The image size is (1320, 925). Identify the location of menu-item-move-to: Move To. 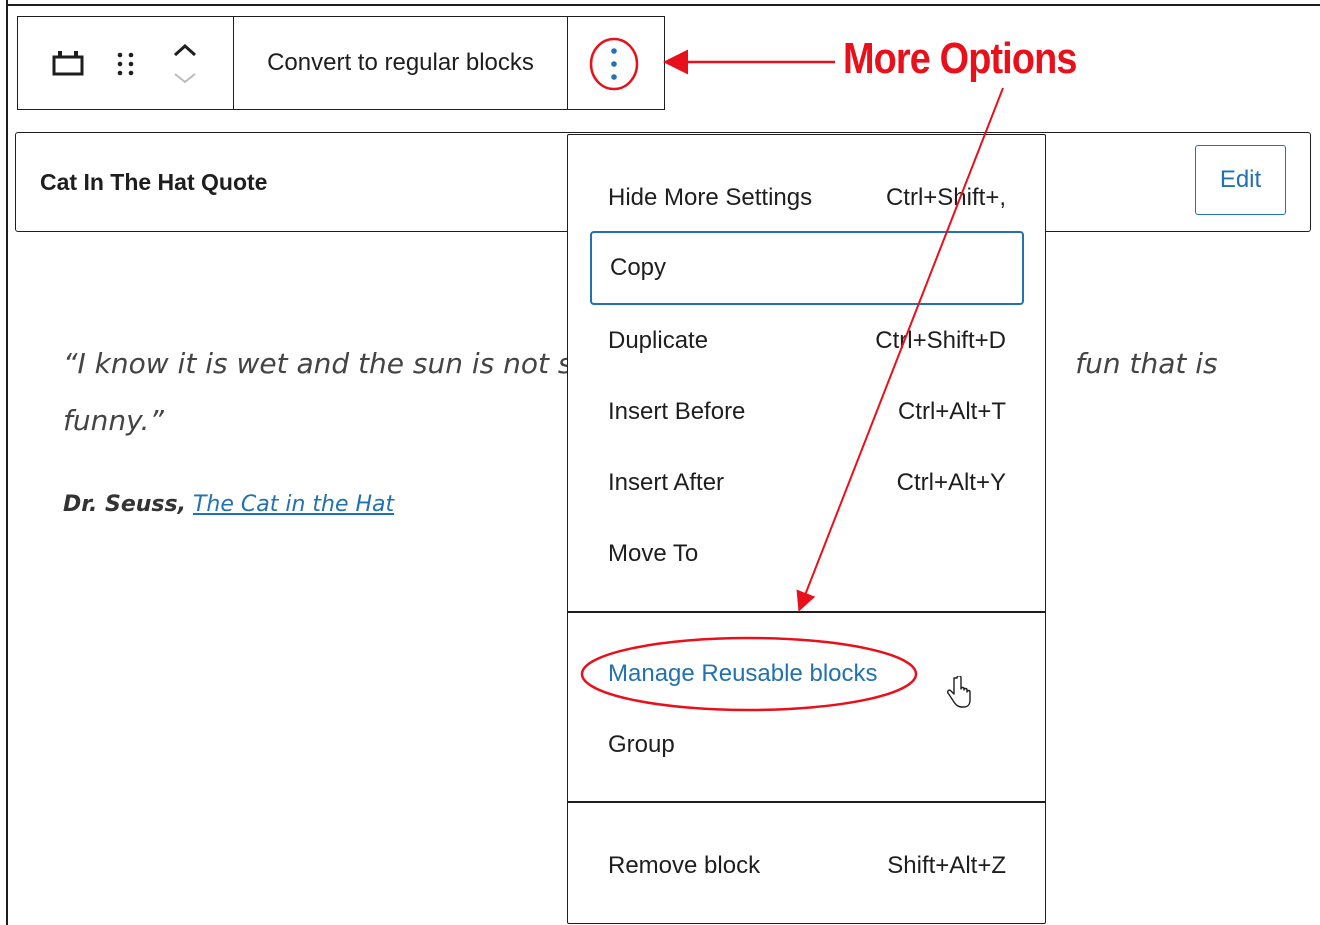
(807, 554).